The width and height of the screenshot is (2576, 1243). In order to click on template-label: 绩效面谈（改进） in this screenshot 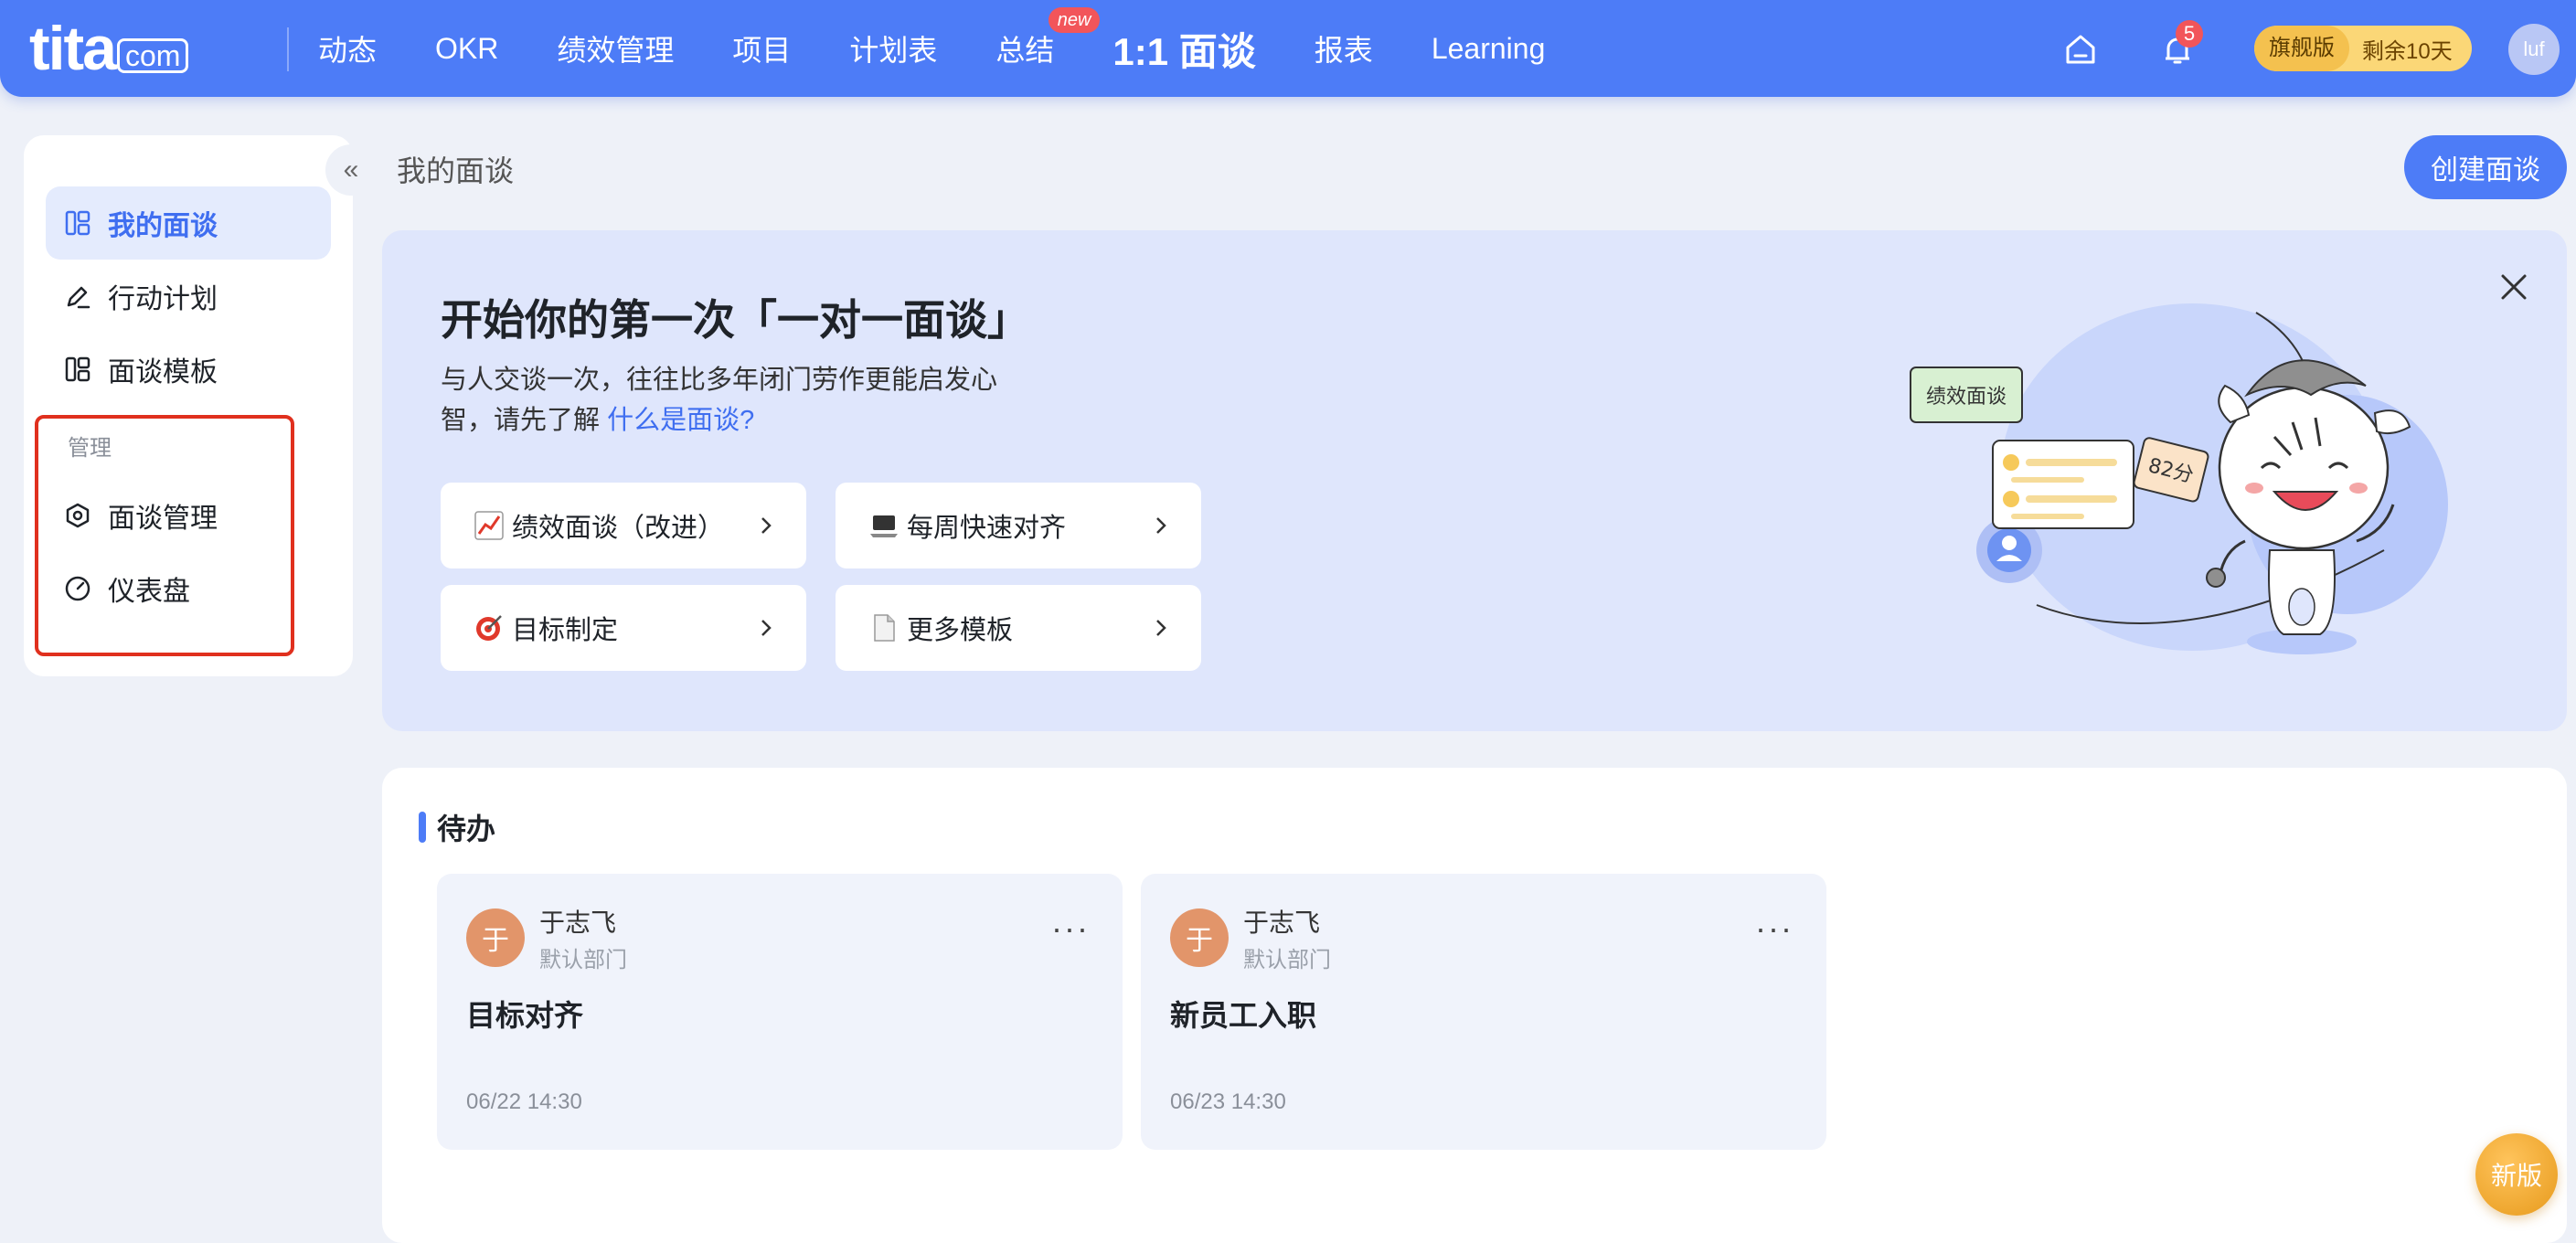, I will do `click(618, 528)`.